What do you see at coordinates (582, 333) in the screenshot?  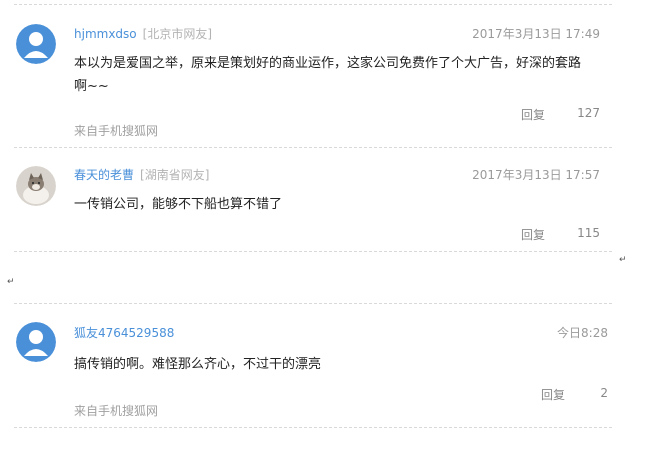 I see `comment-time: 今日8:28` at bounding box center [582, 333].